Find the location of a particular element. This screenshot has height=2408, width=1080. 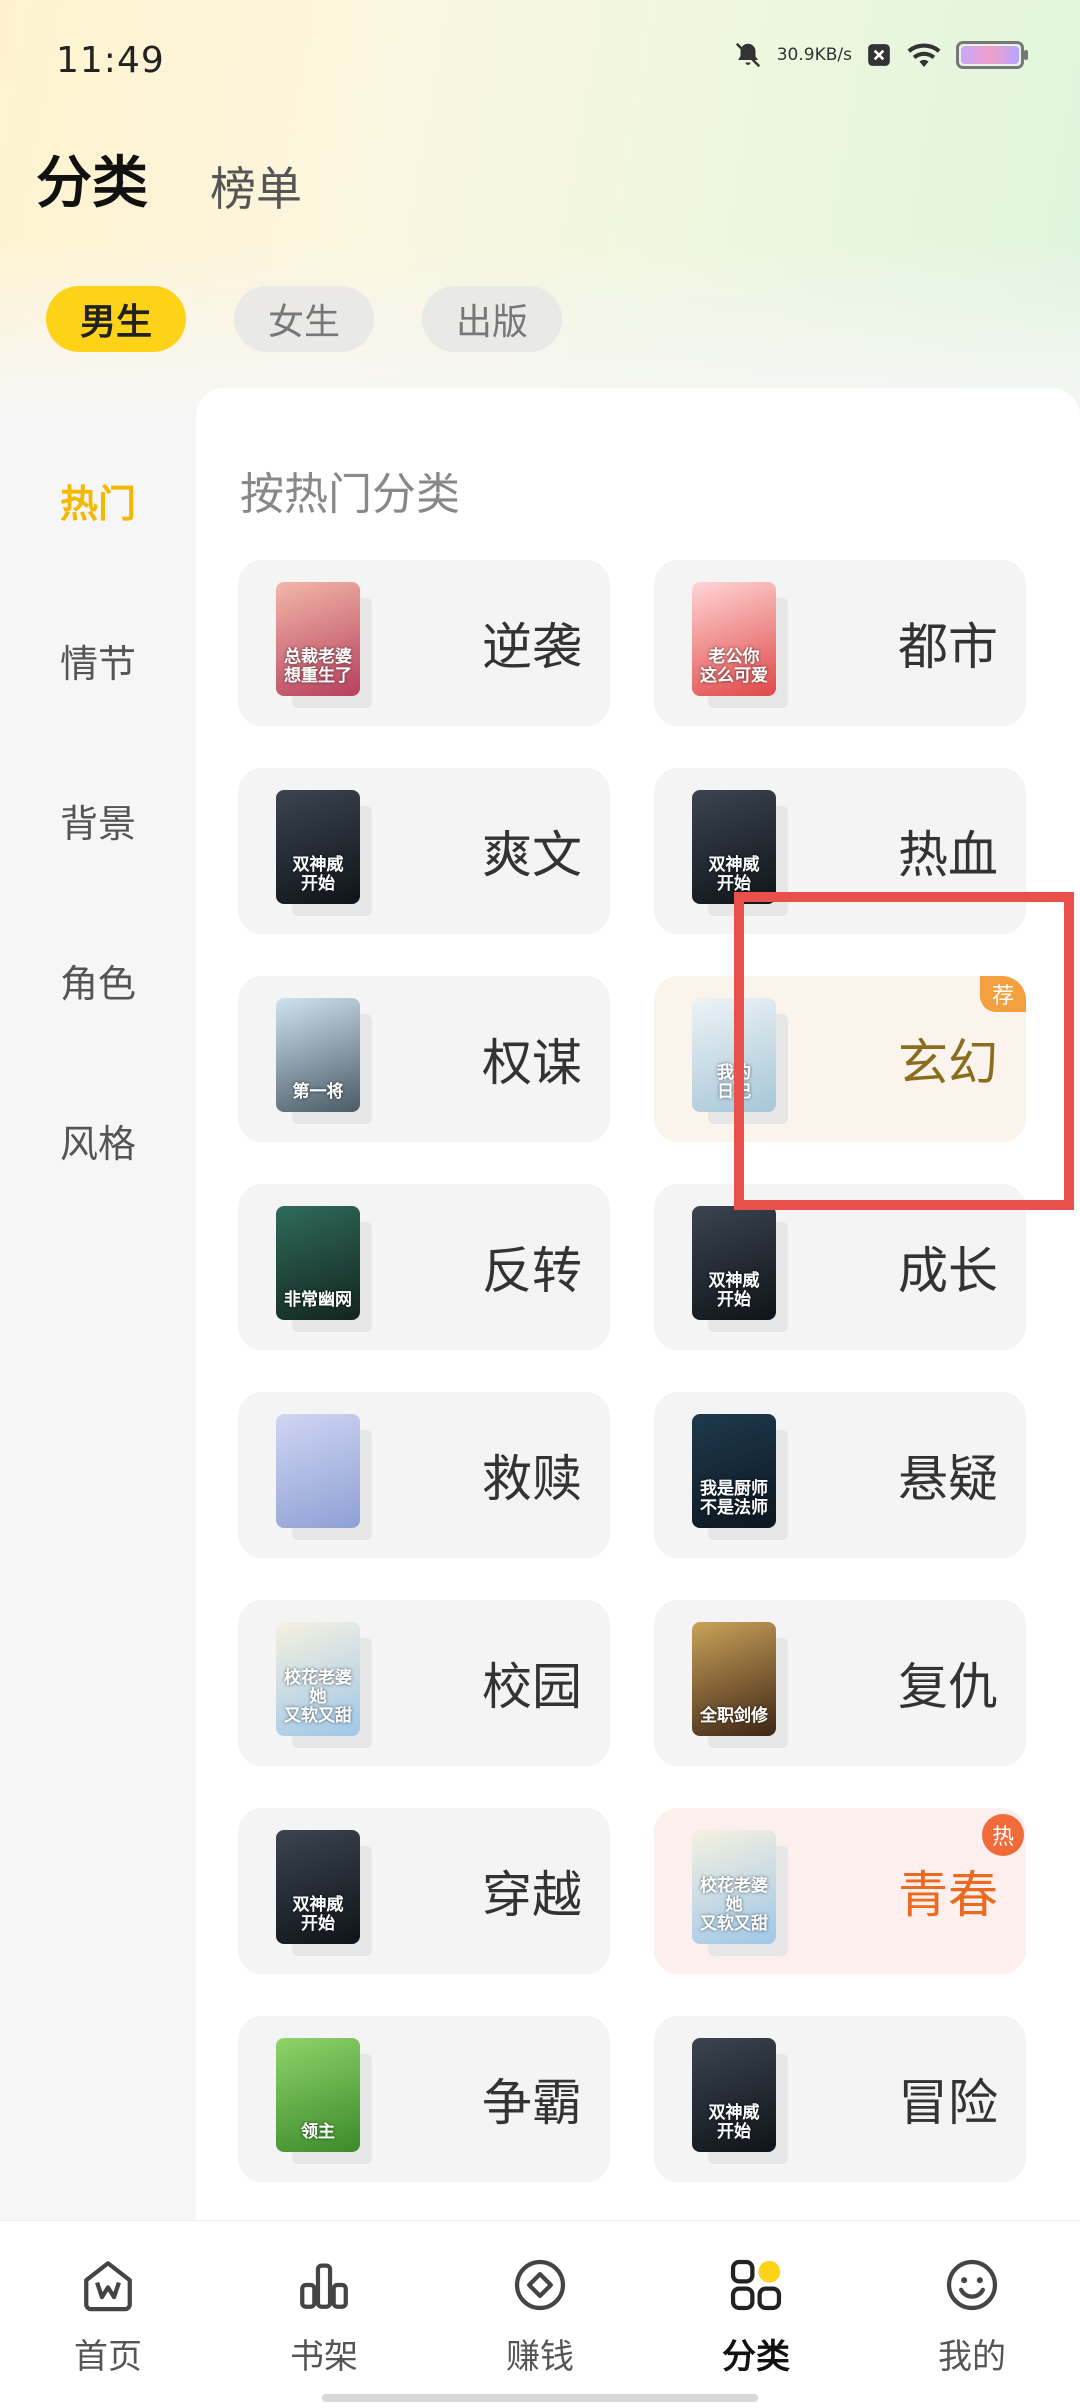

category-card: 领主 争霸 is located at coordinates (424, 2099).